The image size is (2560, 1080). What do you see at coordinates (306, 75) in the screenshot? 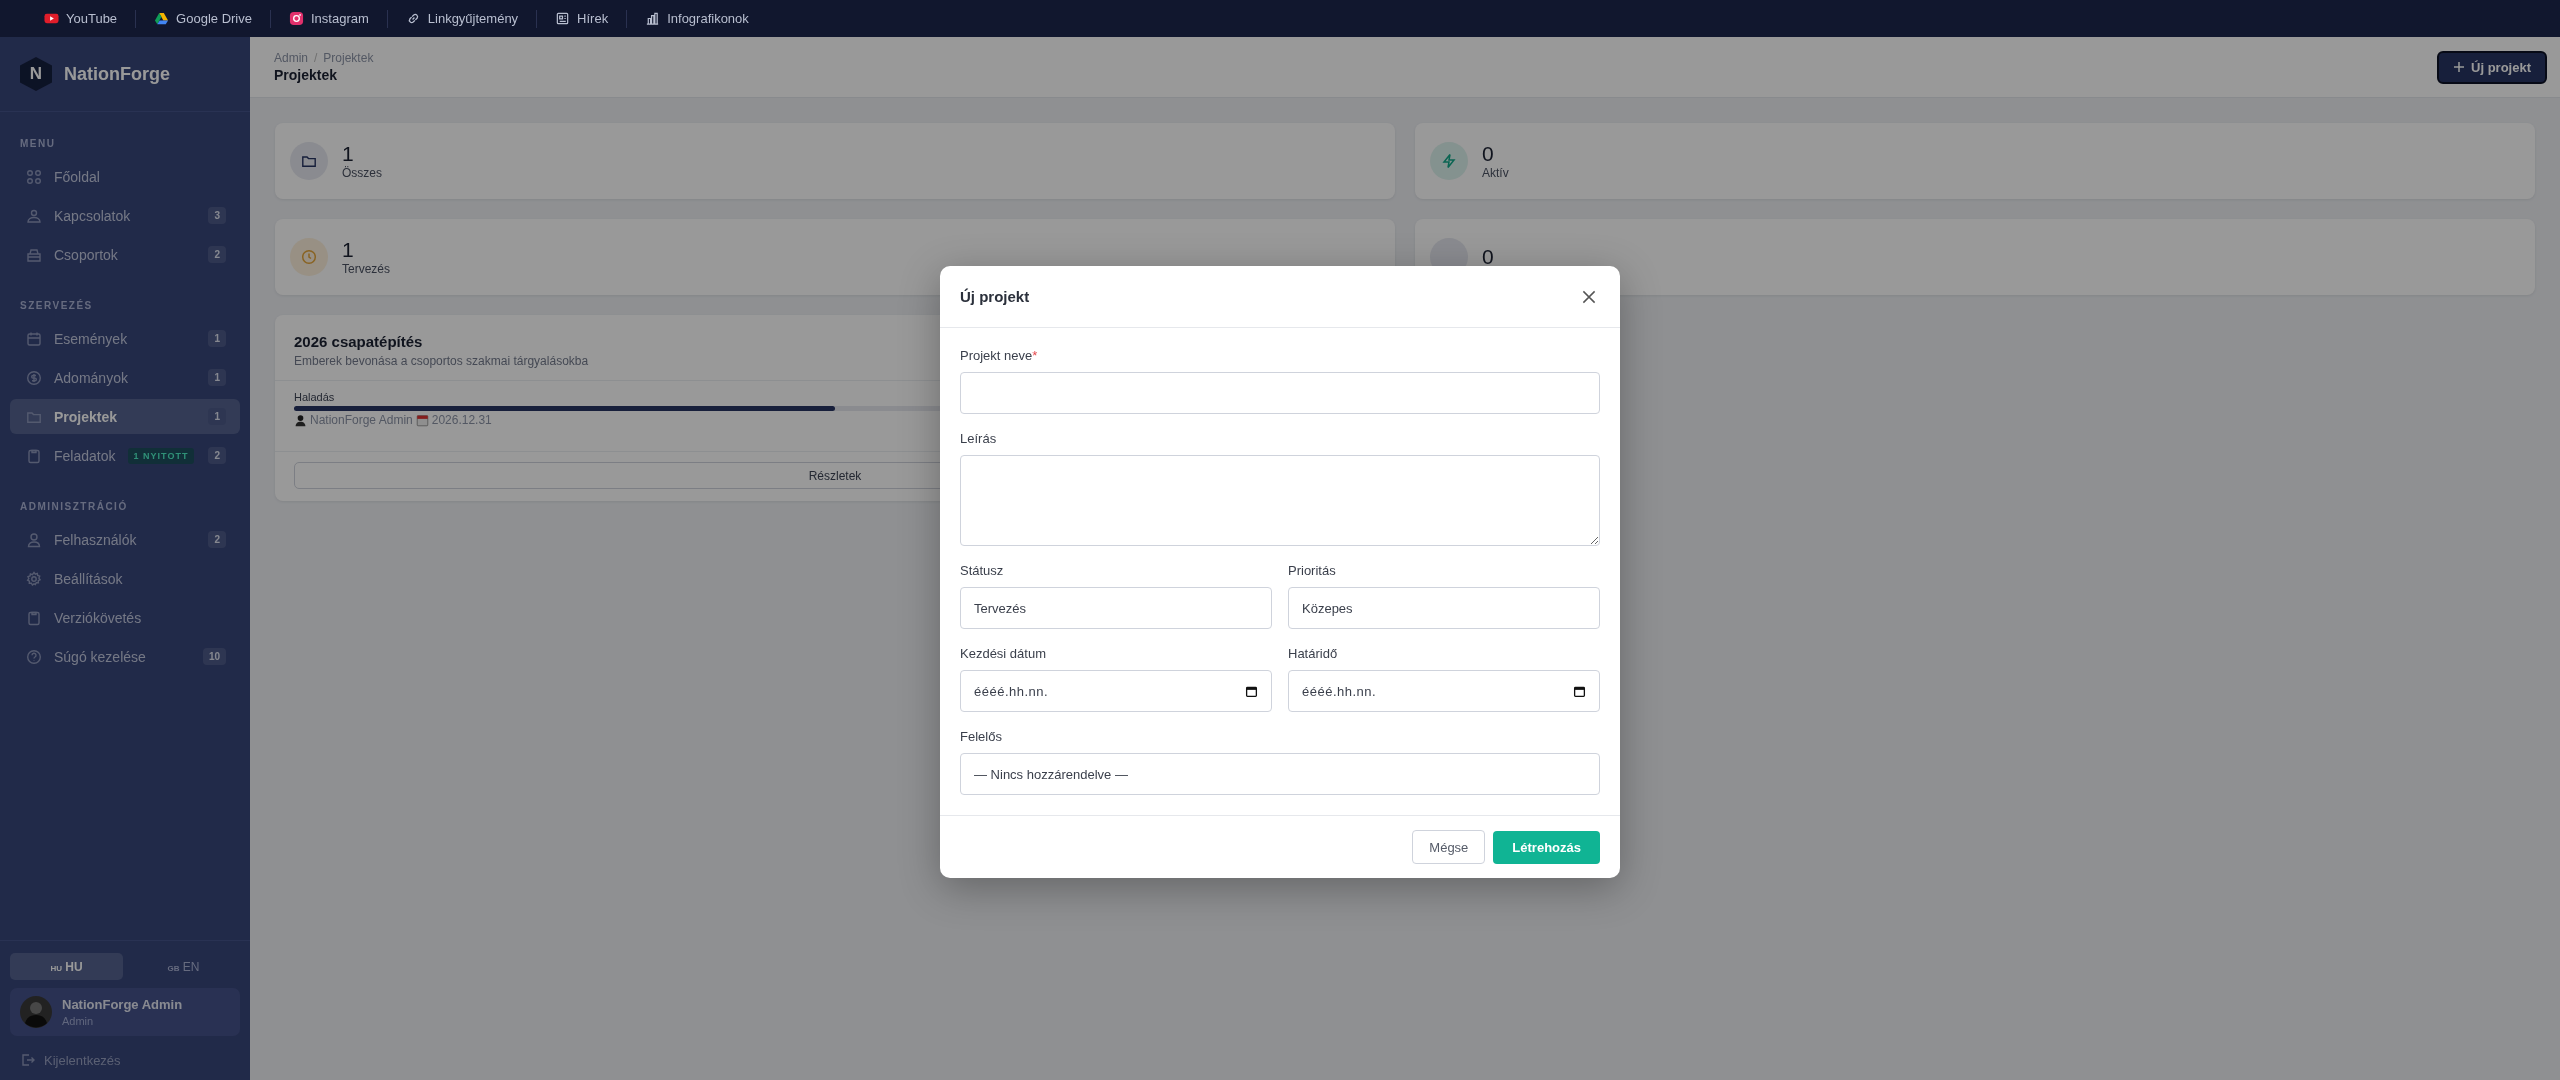
I see `page-title: Projektek` at bounding box center [306, 75].